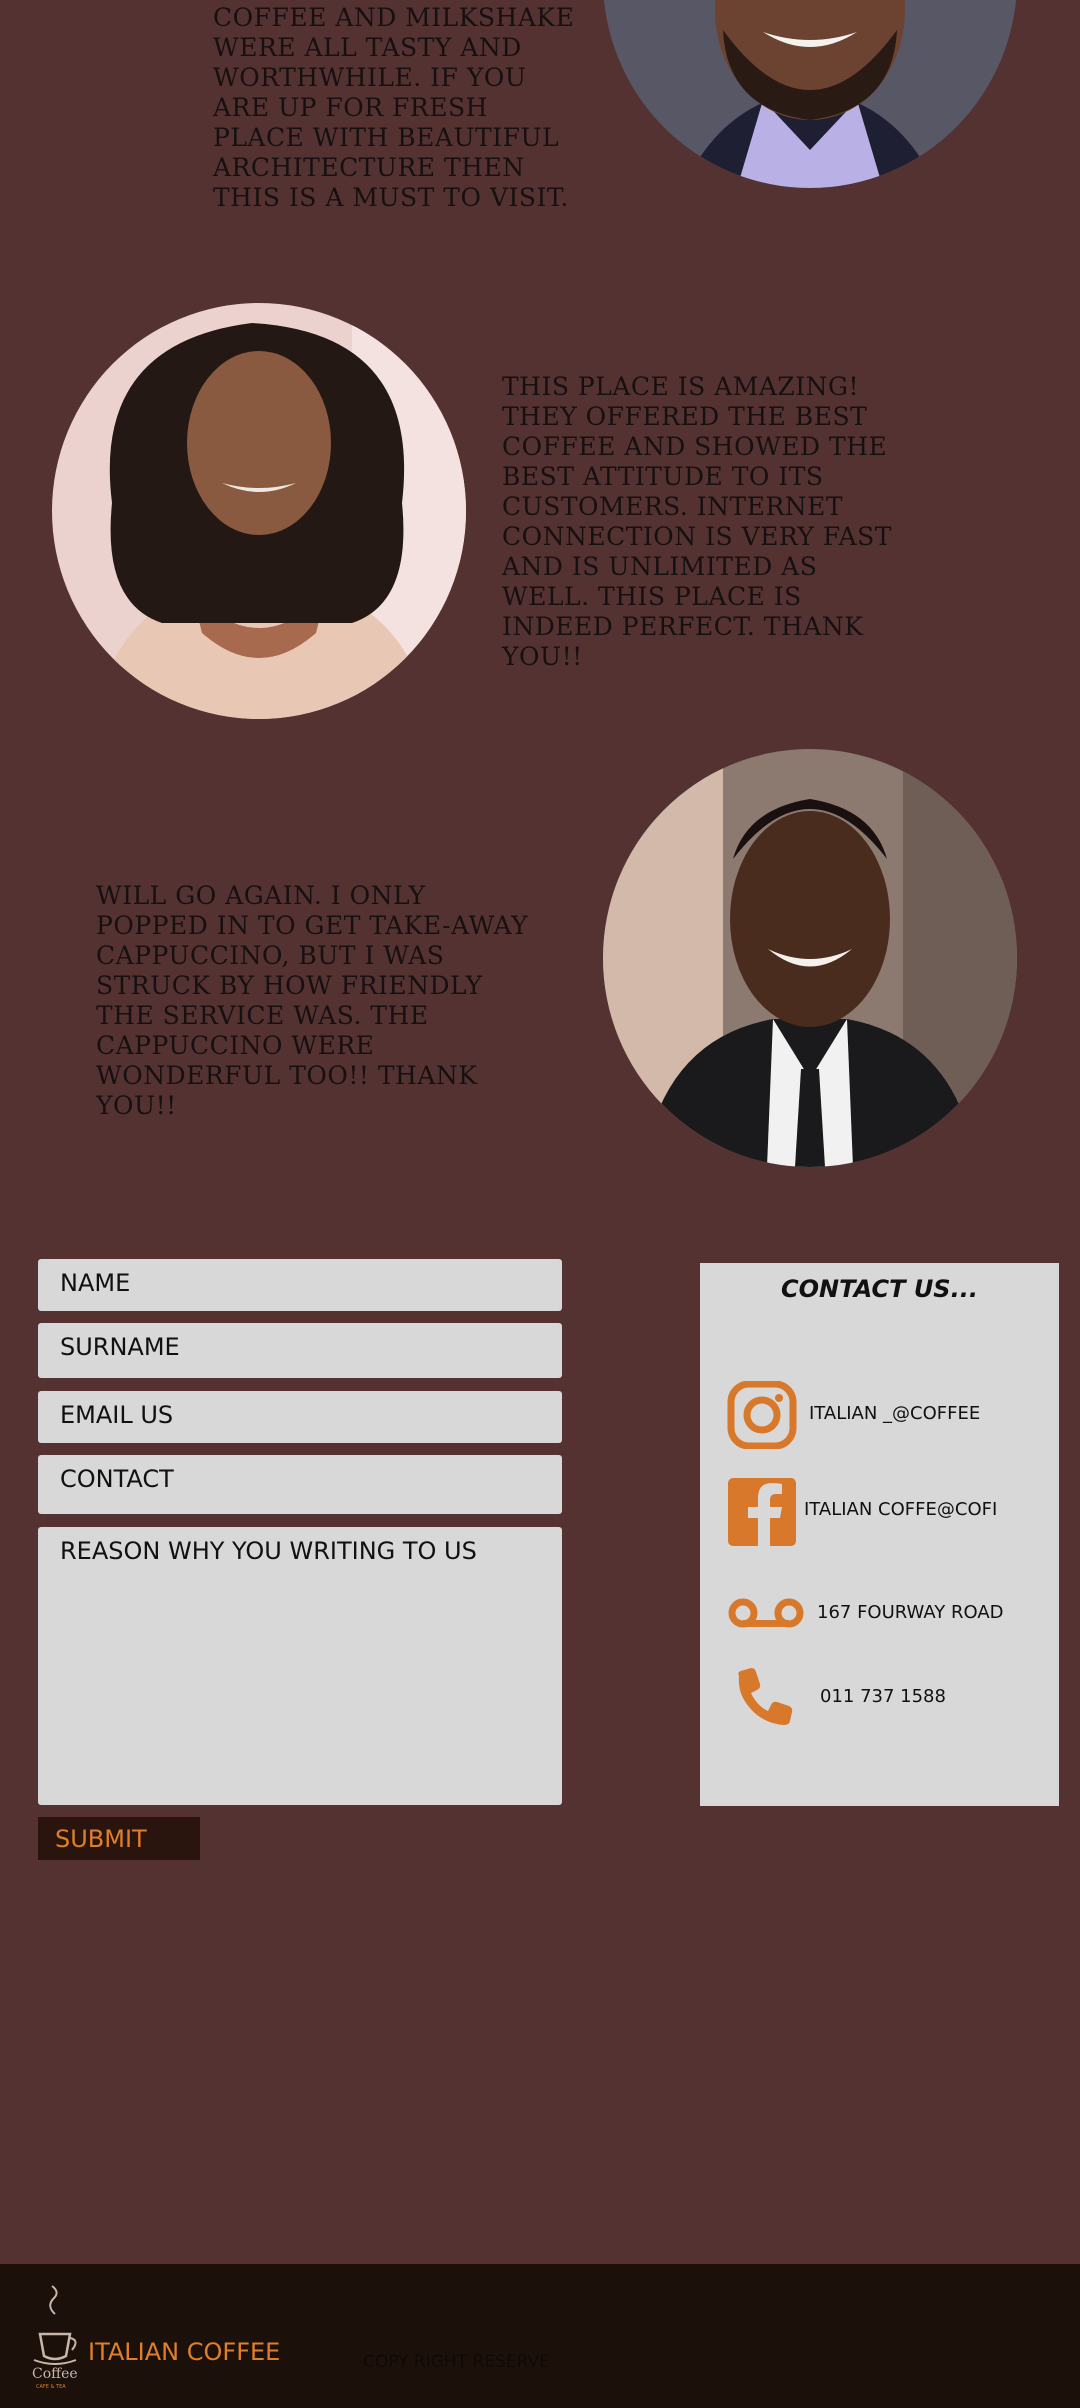 This screenshot has width=1080, height=2408. Describe the element at coordinates (762, 1416) in the screenshot. I see `instagram-icon` at that location.